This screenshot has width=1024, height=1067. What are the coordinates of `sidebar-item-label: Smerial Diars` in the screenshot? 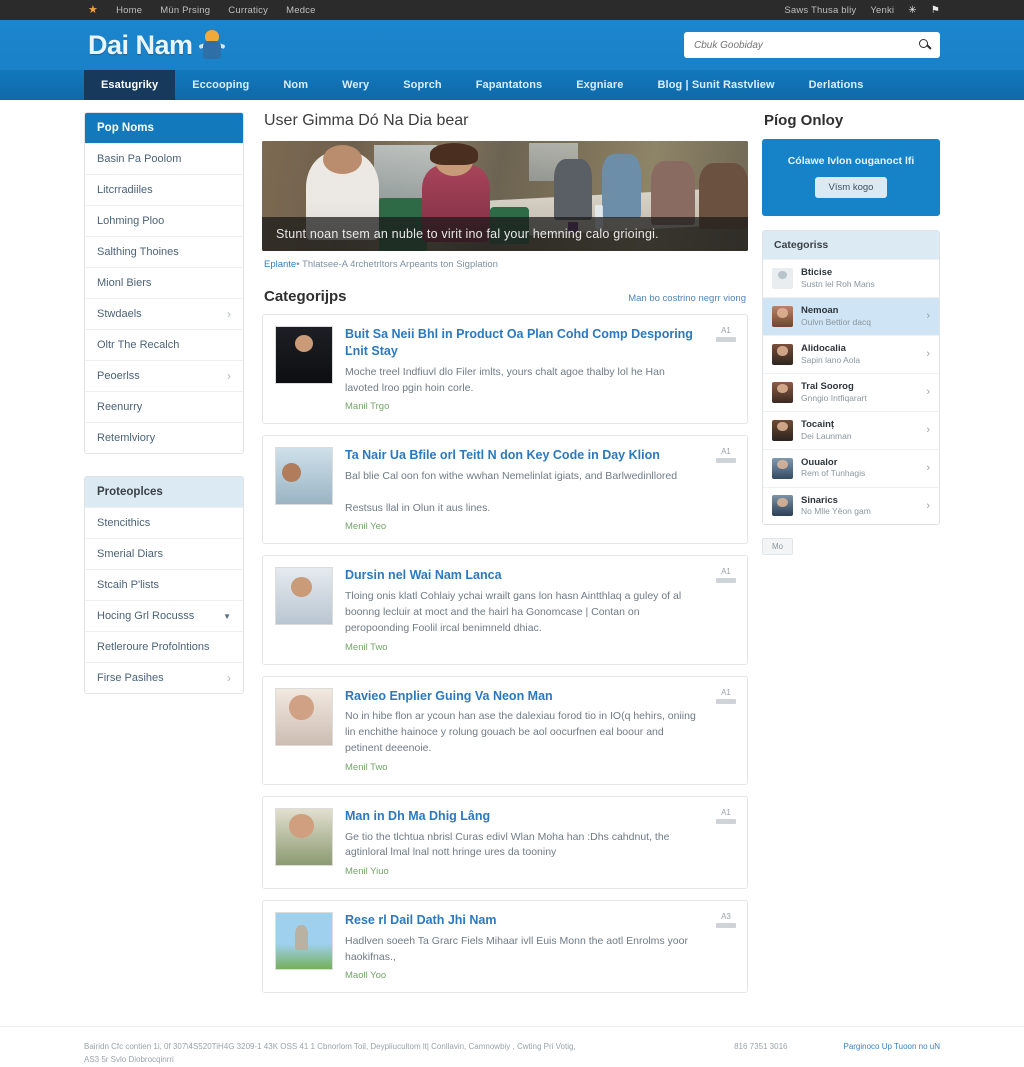 It's located at (130, 554).